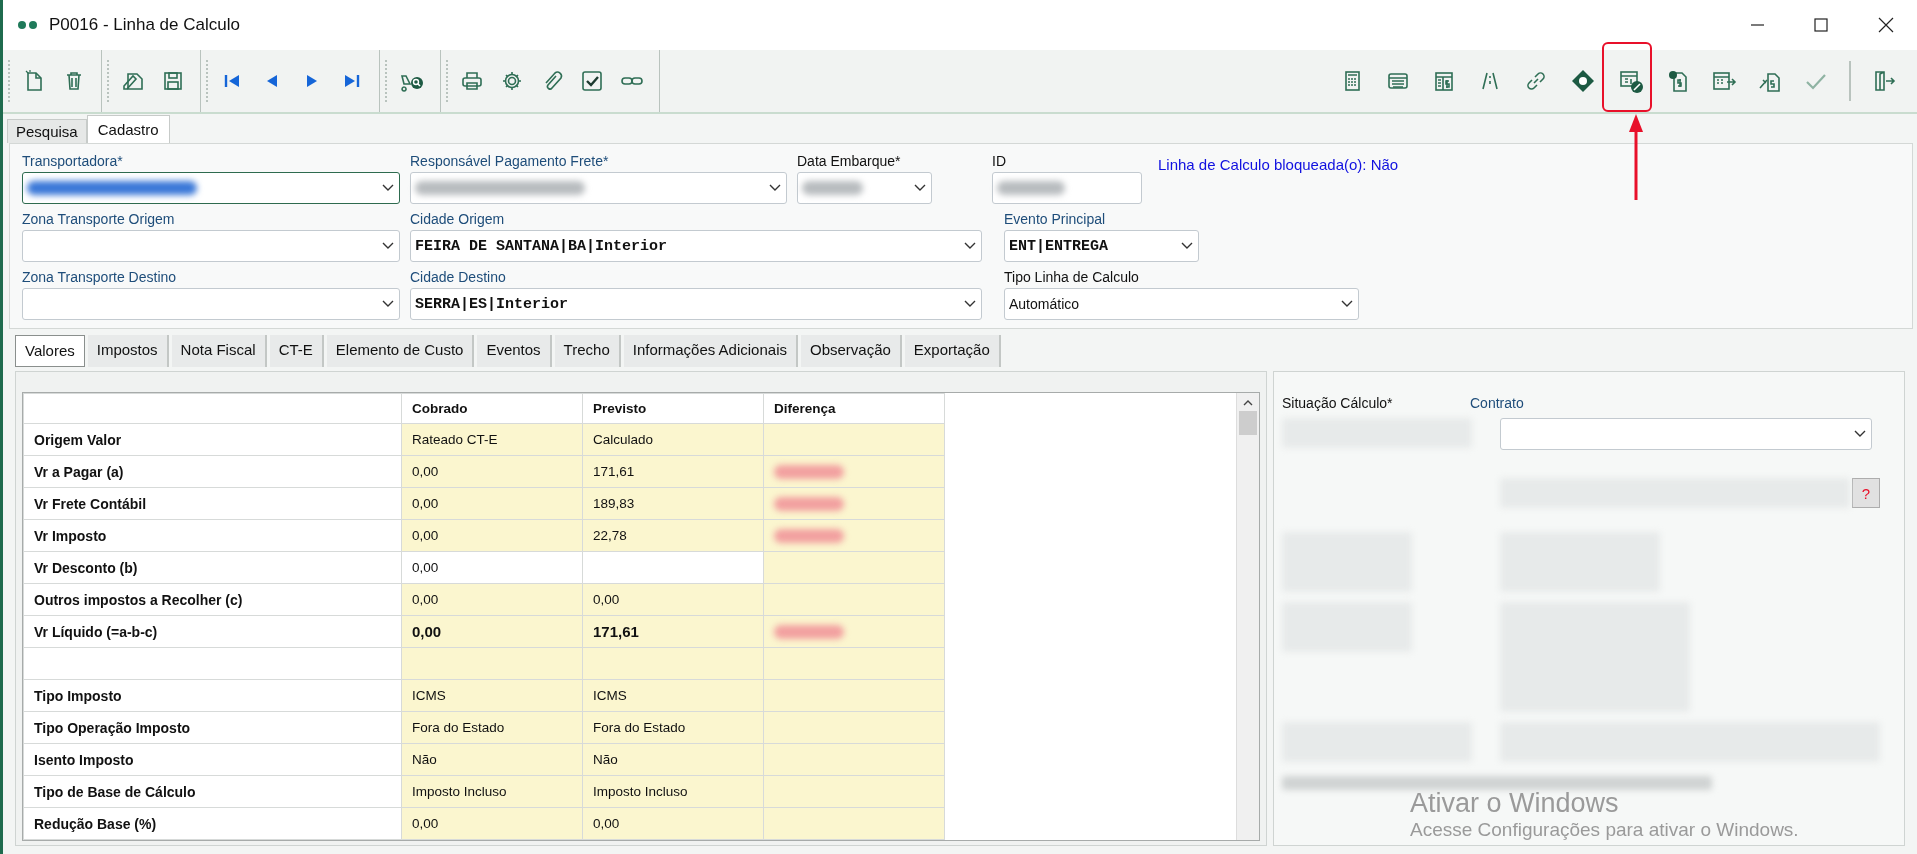 The height and width of the screenshot is (854, 1917). What do you see at coordinates (212, 727) in the screenshot?
I see `row-label: Tipo Operação Imposto` at bounding box center [212, 727].